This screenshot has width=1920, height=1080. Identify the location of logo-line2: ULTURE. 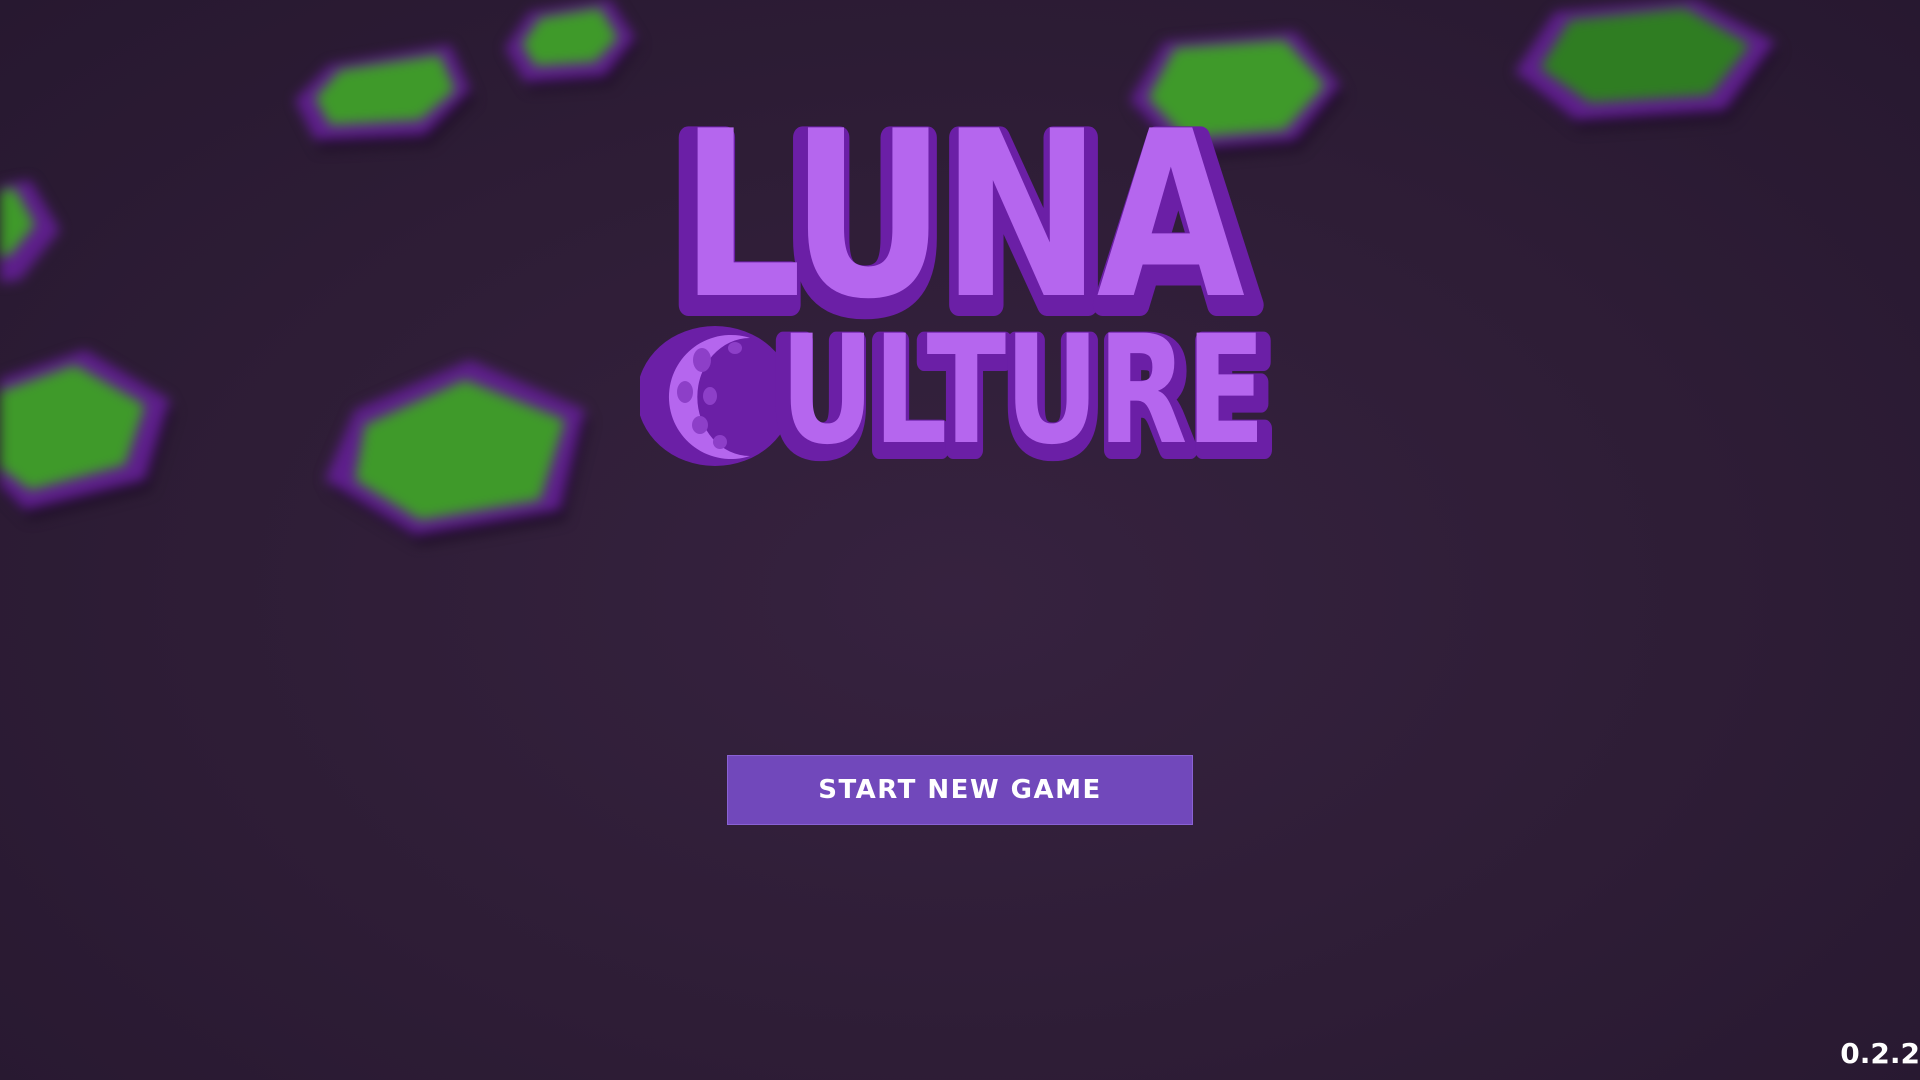
(1022, 391).